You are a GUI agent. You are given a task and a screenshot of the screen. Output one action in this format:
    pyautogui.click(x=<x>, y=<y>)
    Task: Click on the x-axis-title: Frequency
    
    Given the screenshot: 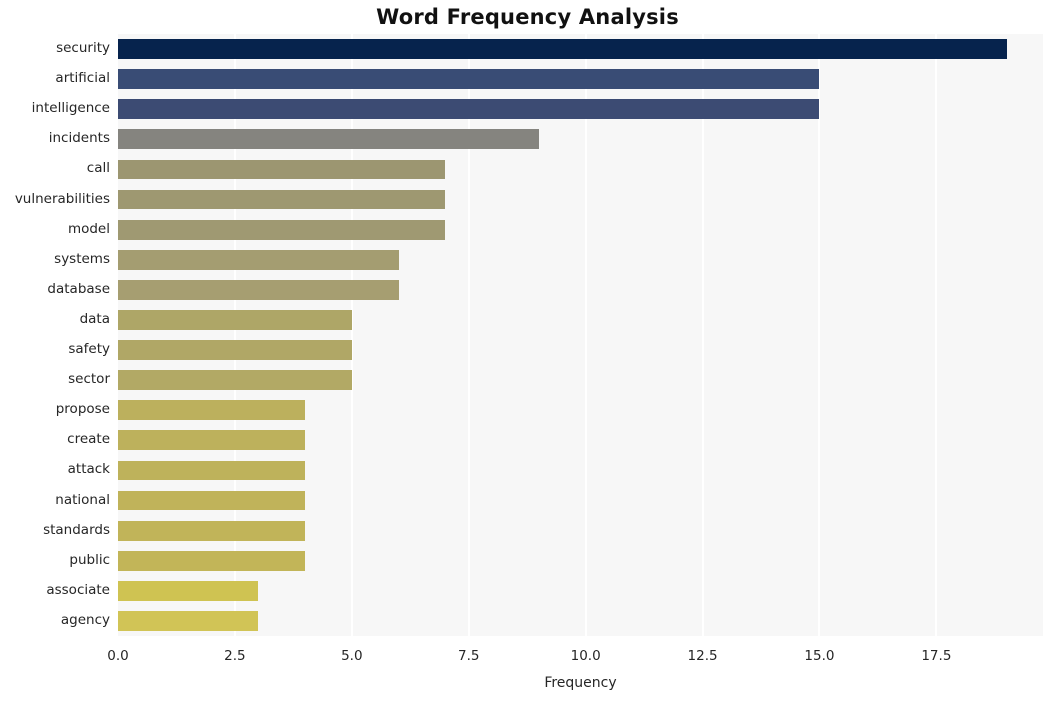 What is the action you would take?
    pyautogui.click(x=580, y=683)
    